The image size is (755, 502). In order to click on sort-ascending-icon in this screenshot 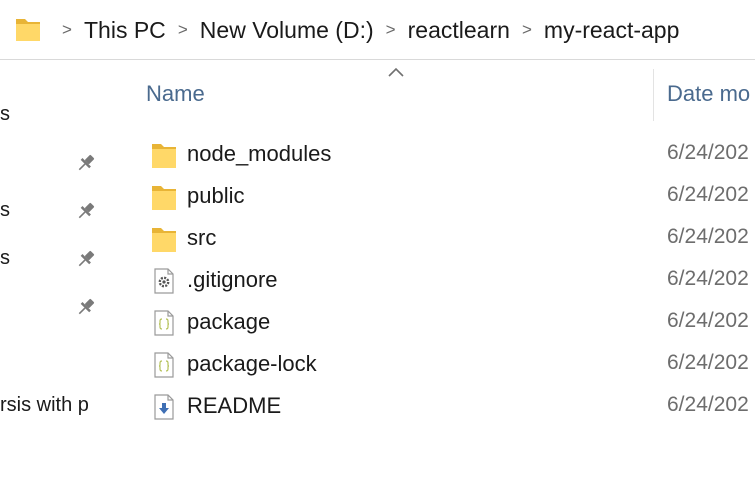, I will do `click(396, 72)`.